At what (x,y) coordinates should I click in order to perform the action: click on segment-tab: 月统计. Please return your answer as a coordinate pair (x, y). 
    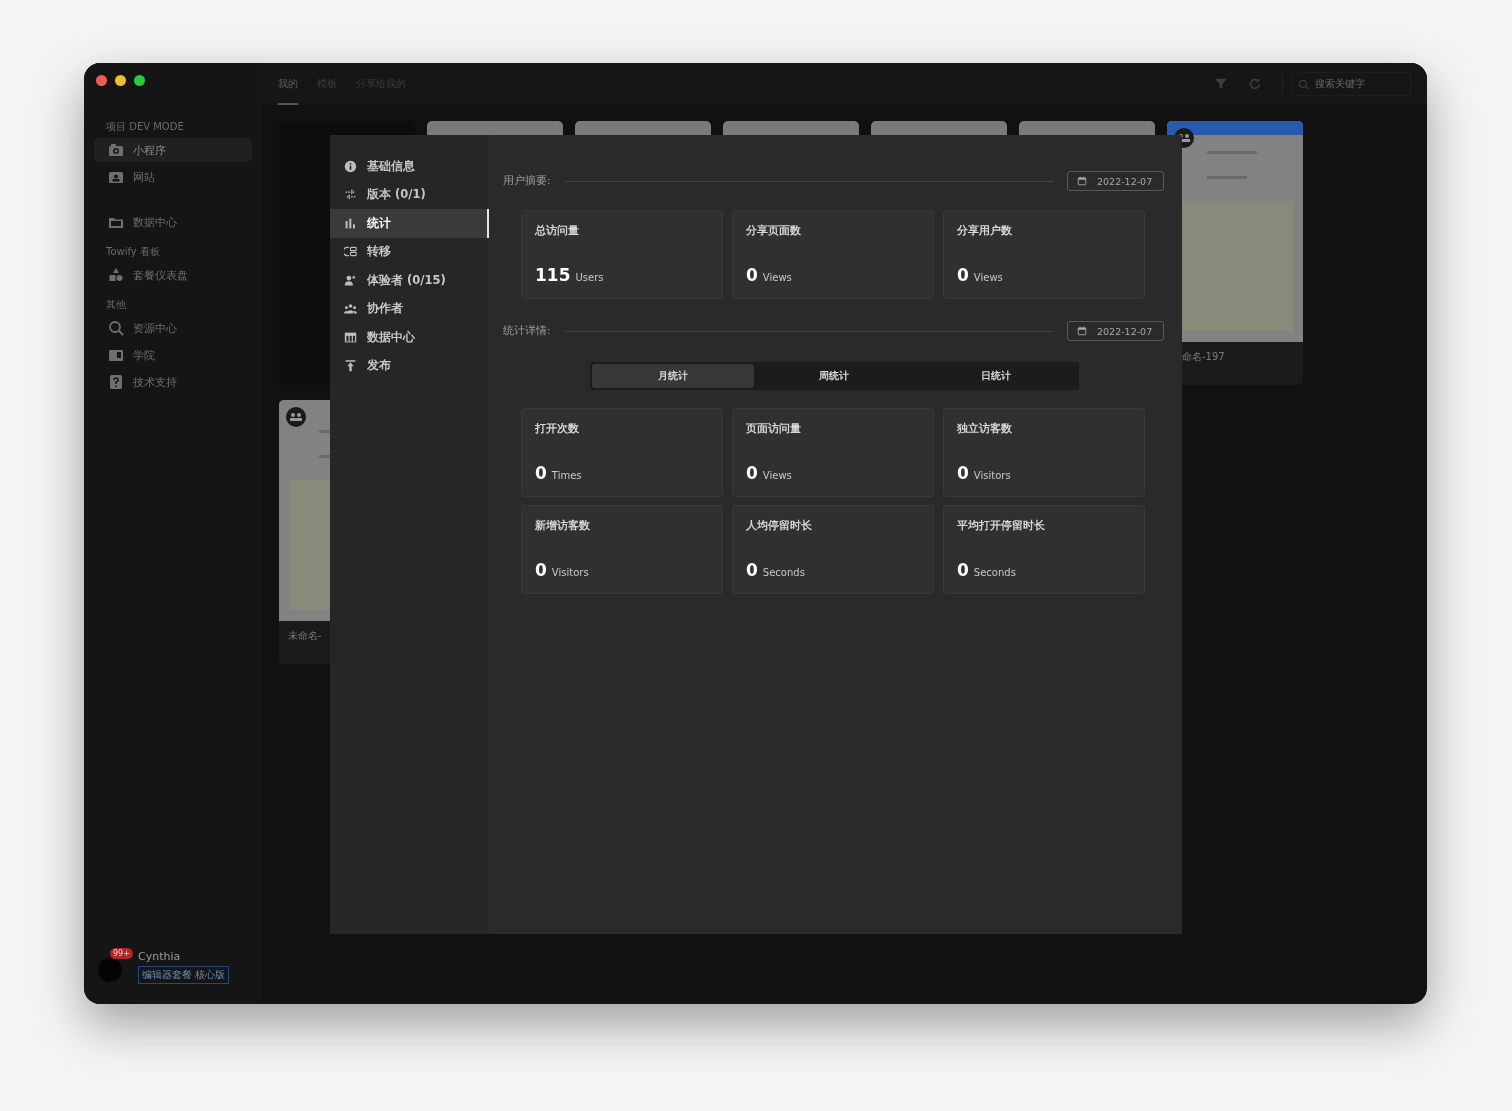
    Looking at the image, I should click on (673, 376).